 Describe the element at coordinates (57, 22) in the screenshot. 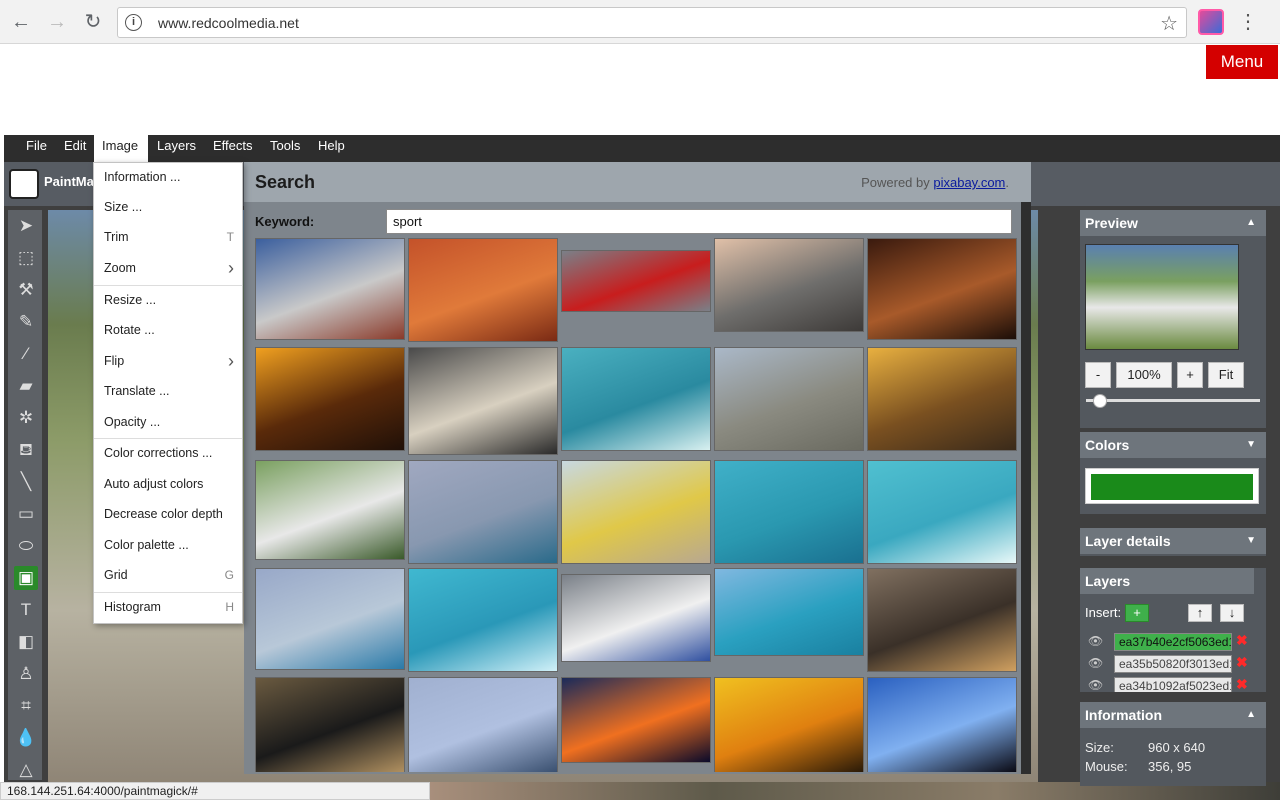

I see `forward-icon: →` at that location.